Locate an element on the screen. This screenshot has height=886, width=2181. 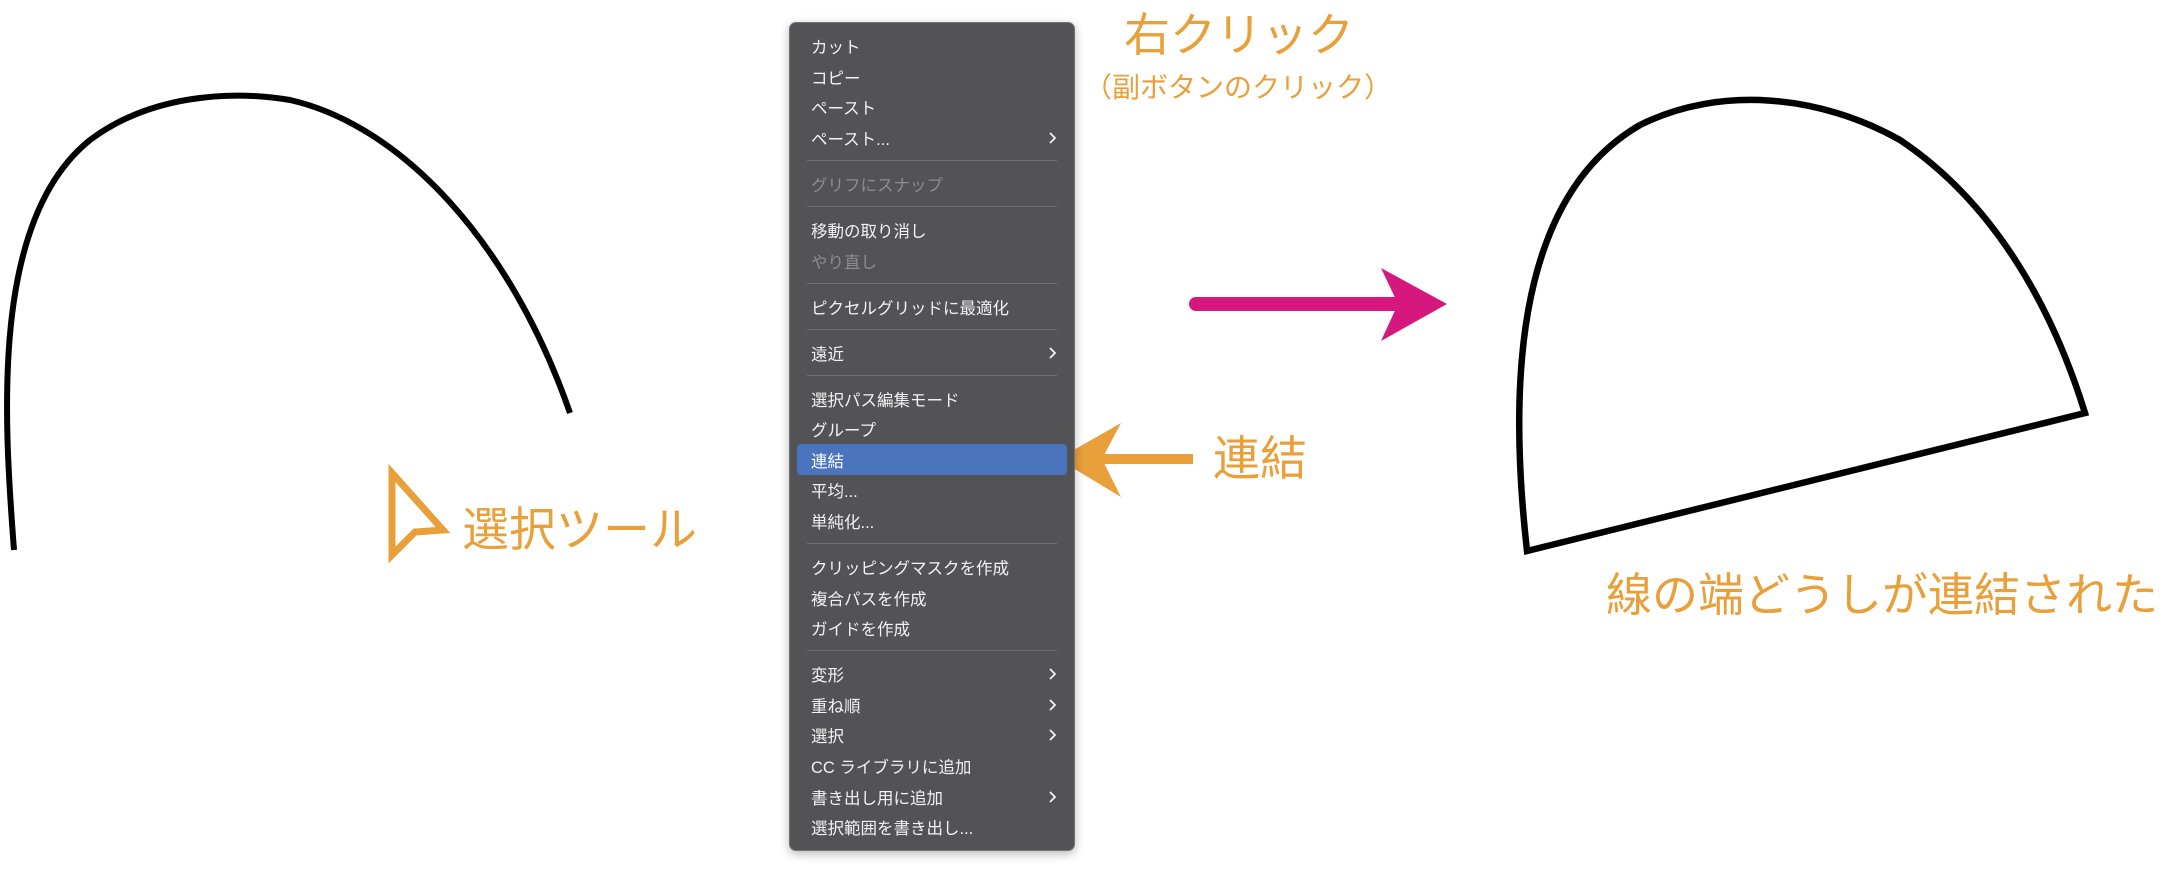
menu-item-collect-for-export: 書き出し用に追加 is located at coordinates (932, 796).